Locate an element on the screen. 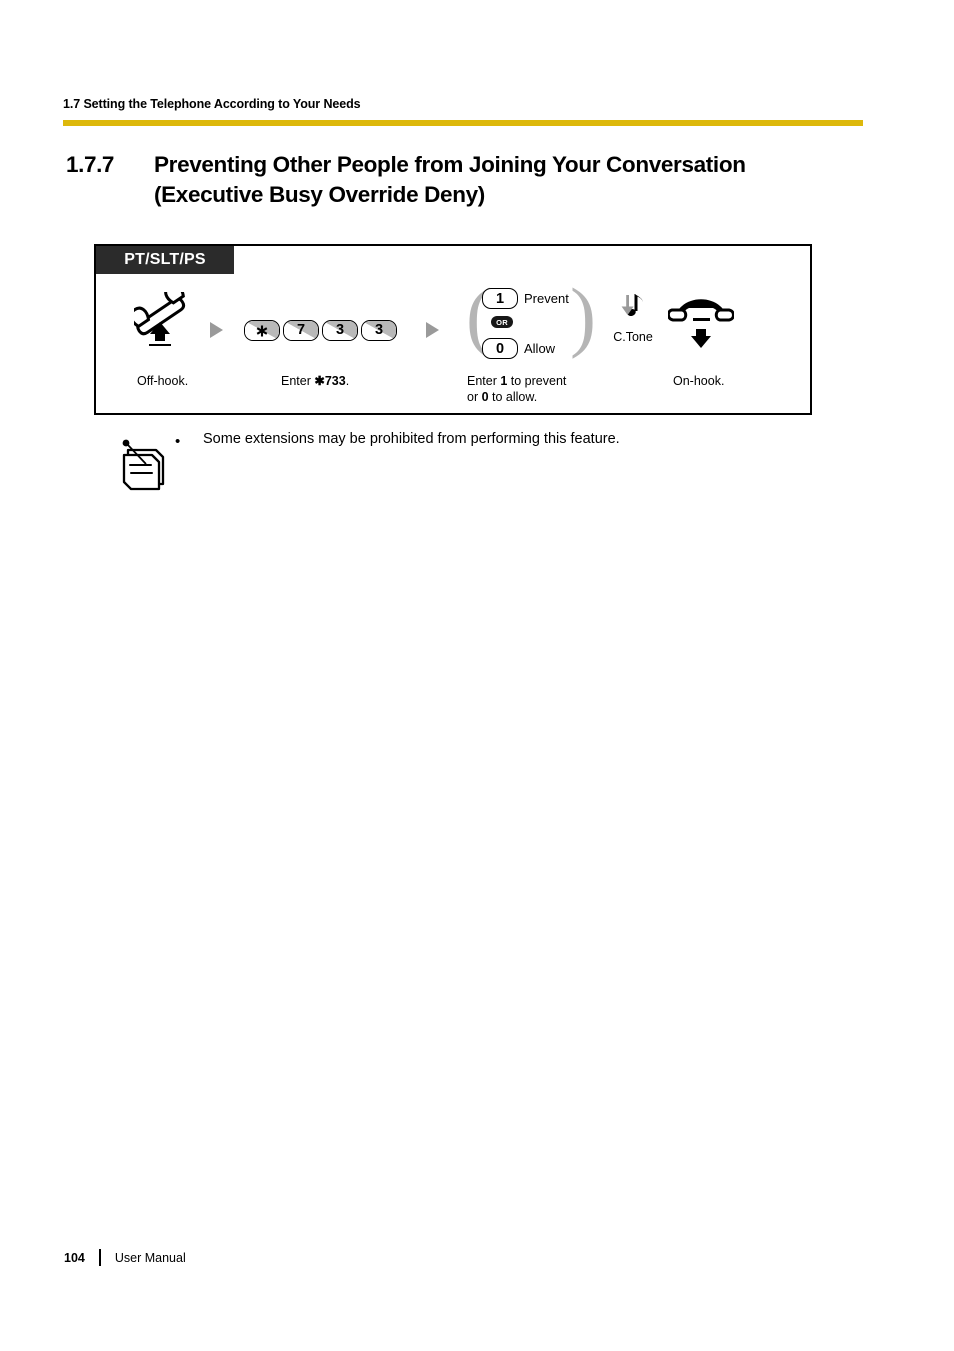  paren-right-icon: ) is located at coordinates (583, 315).